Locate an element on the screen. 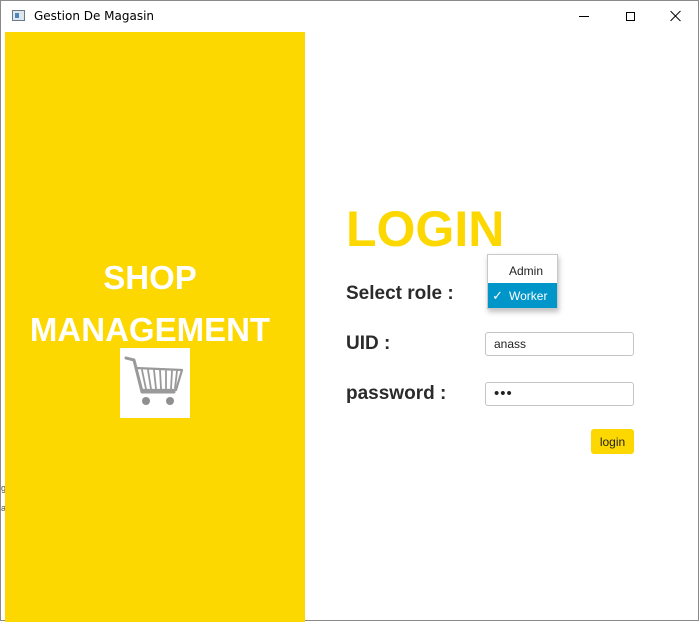  role-option-admin: Admin is located at coordinates (522, 270).